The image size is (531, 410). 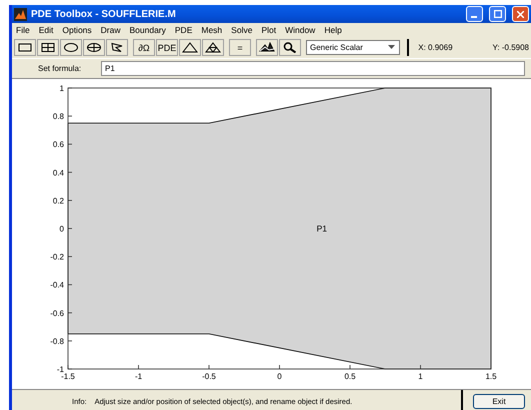 I want to click on toolbar-button: PDE, so click(x=167, y=47).